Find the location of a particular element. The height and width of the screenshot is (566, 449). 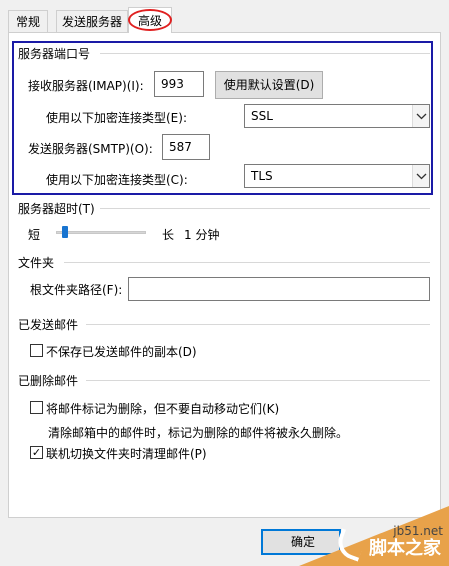

server-ports-divider is located at coordinates (265, 53).